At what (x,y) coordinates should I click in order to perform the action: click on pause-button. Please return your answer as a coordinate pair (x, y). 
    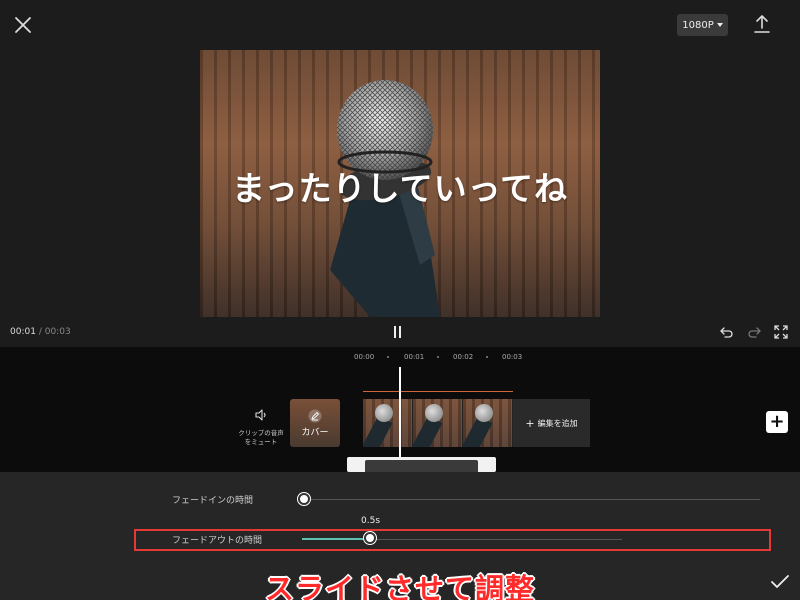
    Looking at the image, I should click on (400, 332).